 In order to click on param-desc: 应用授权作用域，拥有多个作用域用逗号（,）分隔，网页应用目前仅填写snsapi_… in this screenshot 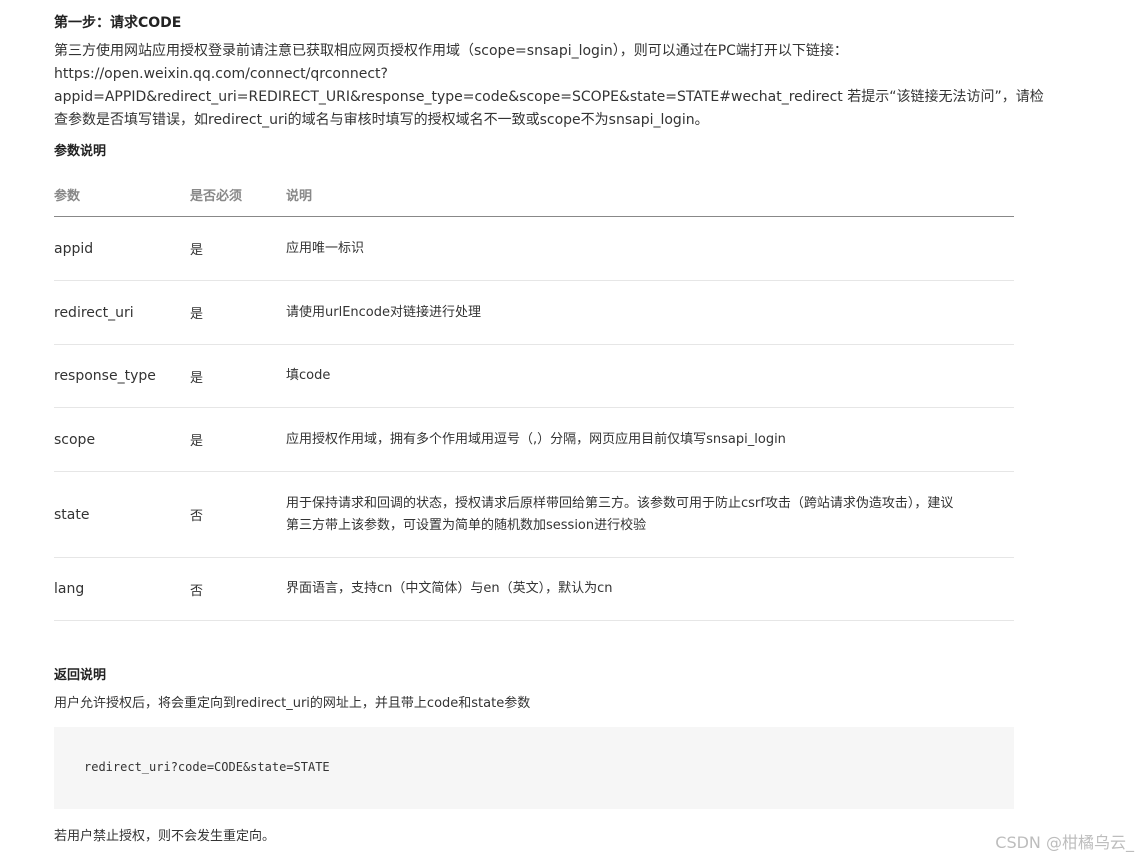, I will do `click(650, 439)`.